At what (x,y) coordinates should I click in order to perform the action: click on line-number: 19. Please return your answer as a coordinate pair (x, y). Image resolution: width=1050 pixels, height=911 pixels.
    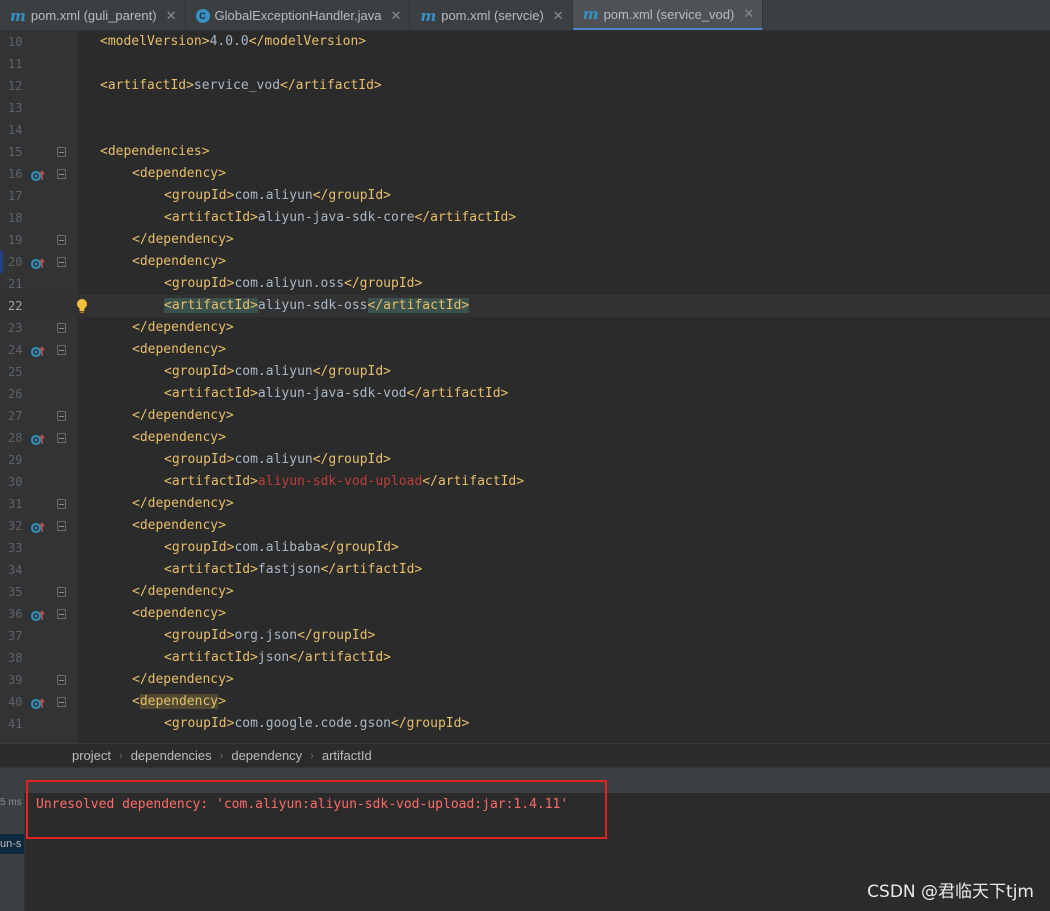
    Looking at the image, I should click on (15, 240).